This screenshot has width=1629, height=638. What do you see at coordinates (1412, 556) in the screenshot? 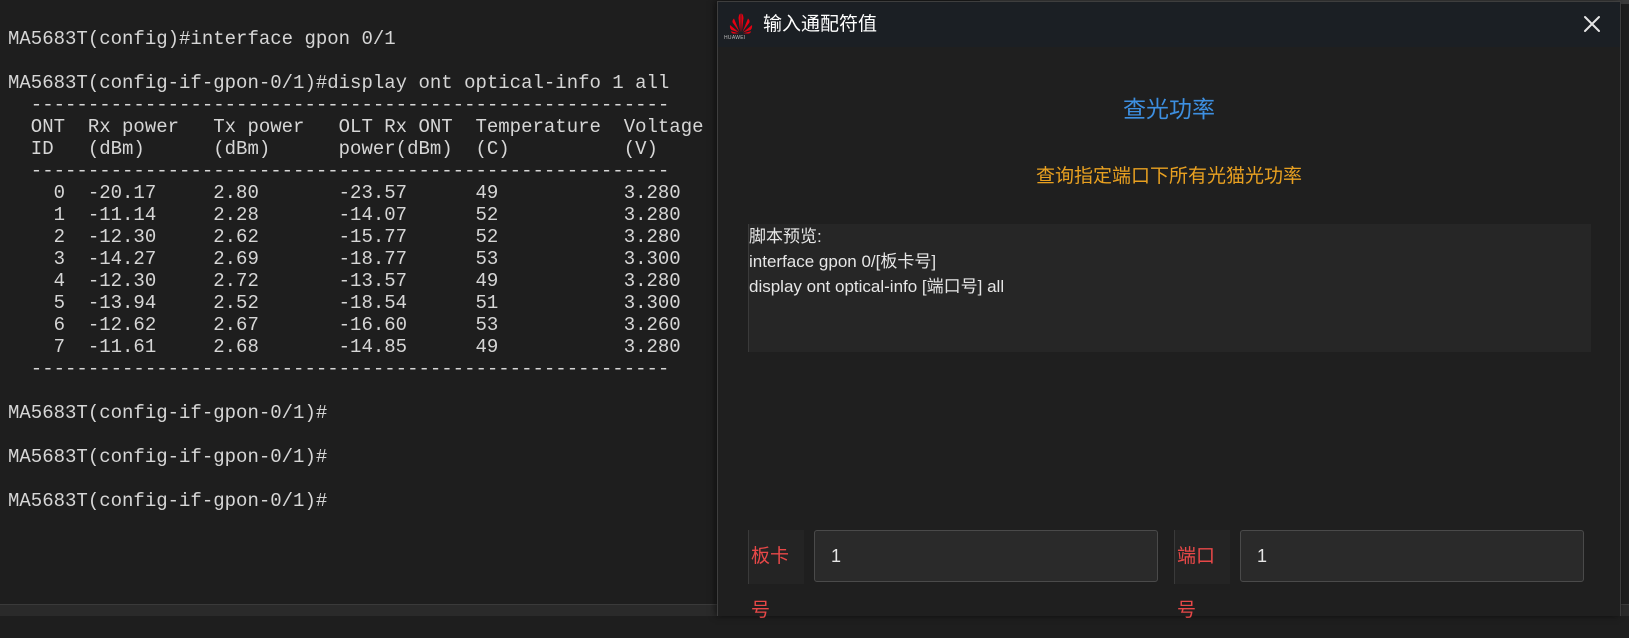
I see `port-number-input` at bounding box center [1412, 556].